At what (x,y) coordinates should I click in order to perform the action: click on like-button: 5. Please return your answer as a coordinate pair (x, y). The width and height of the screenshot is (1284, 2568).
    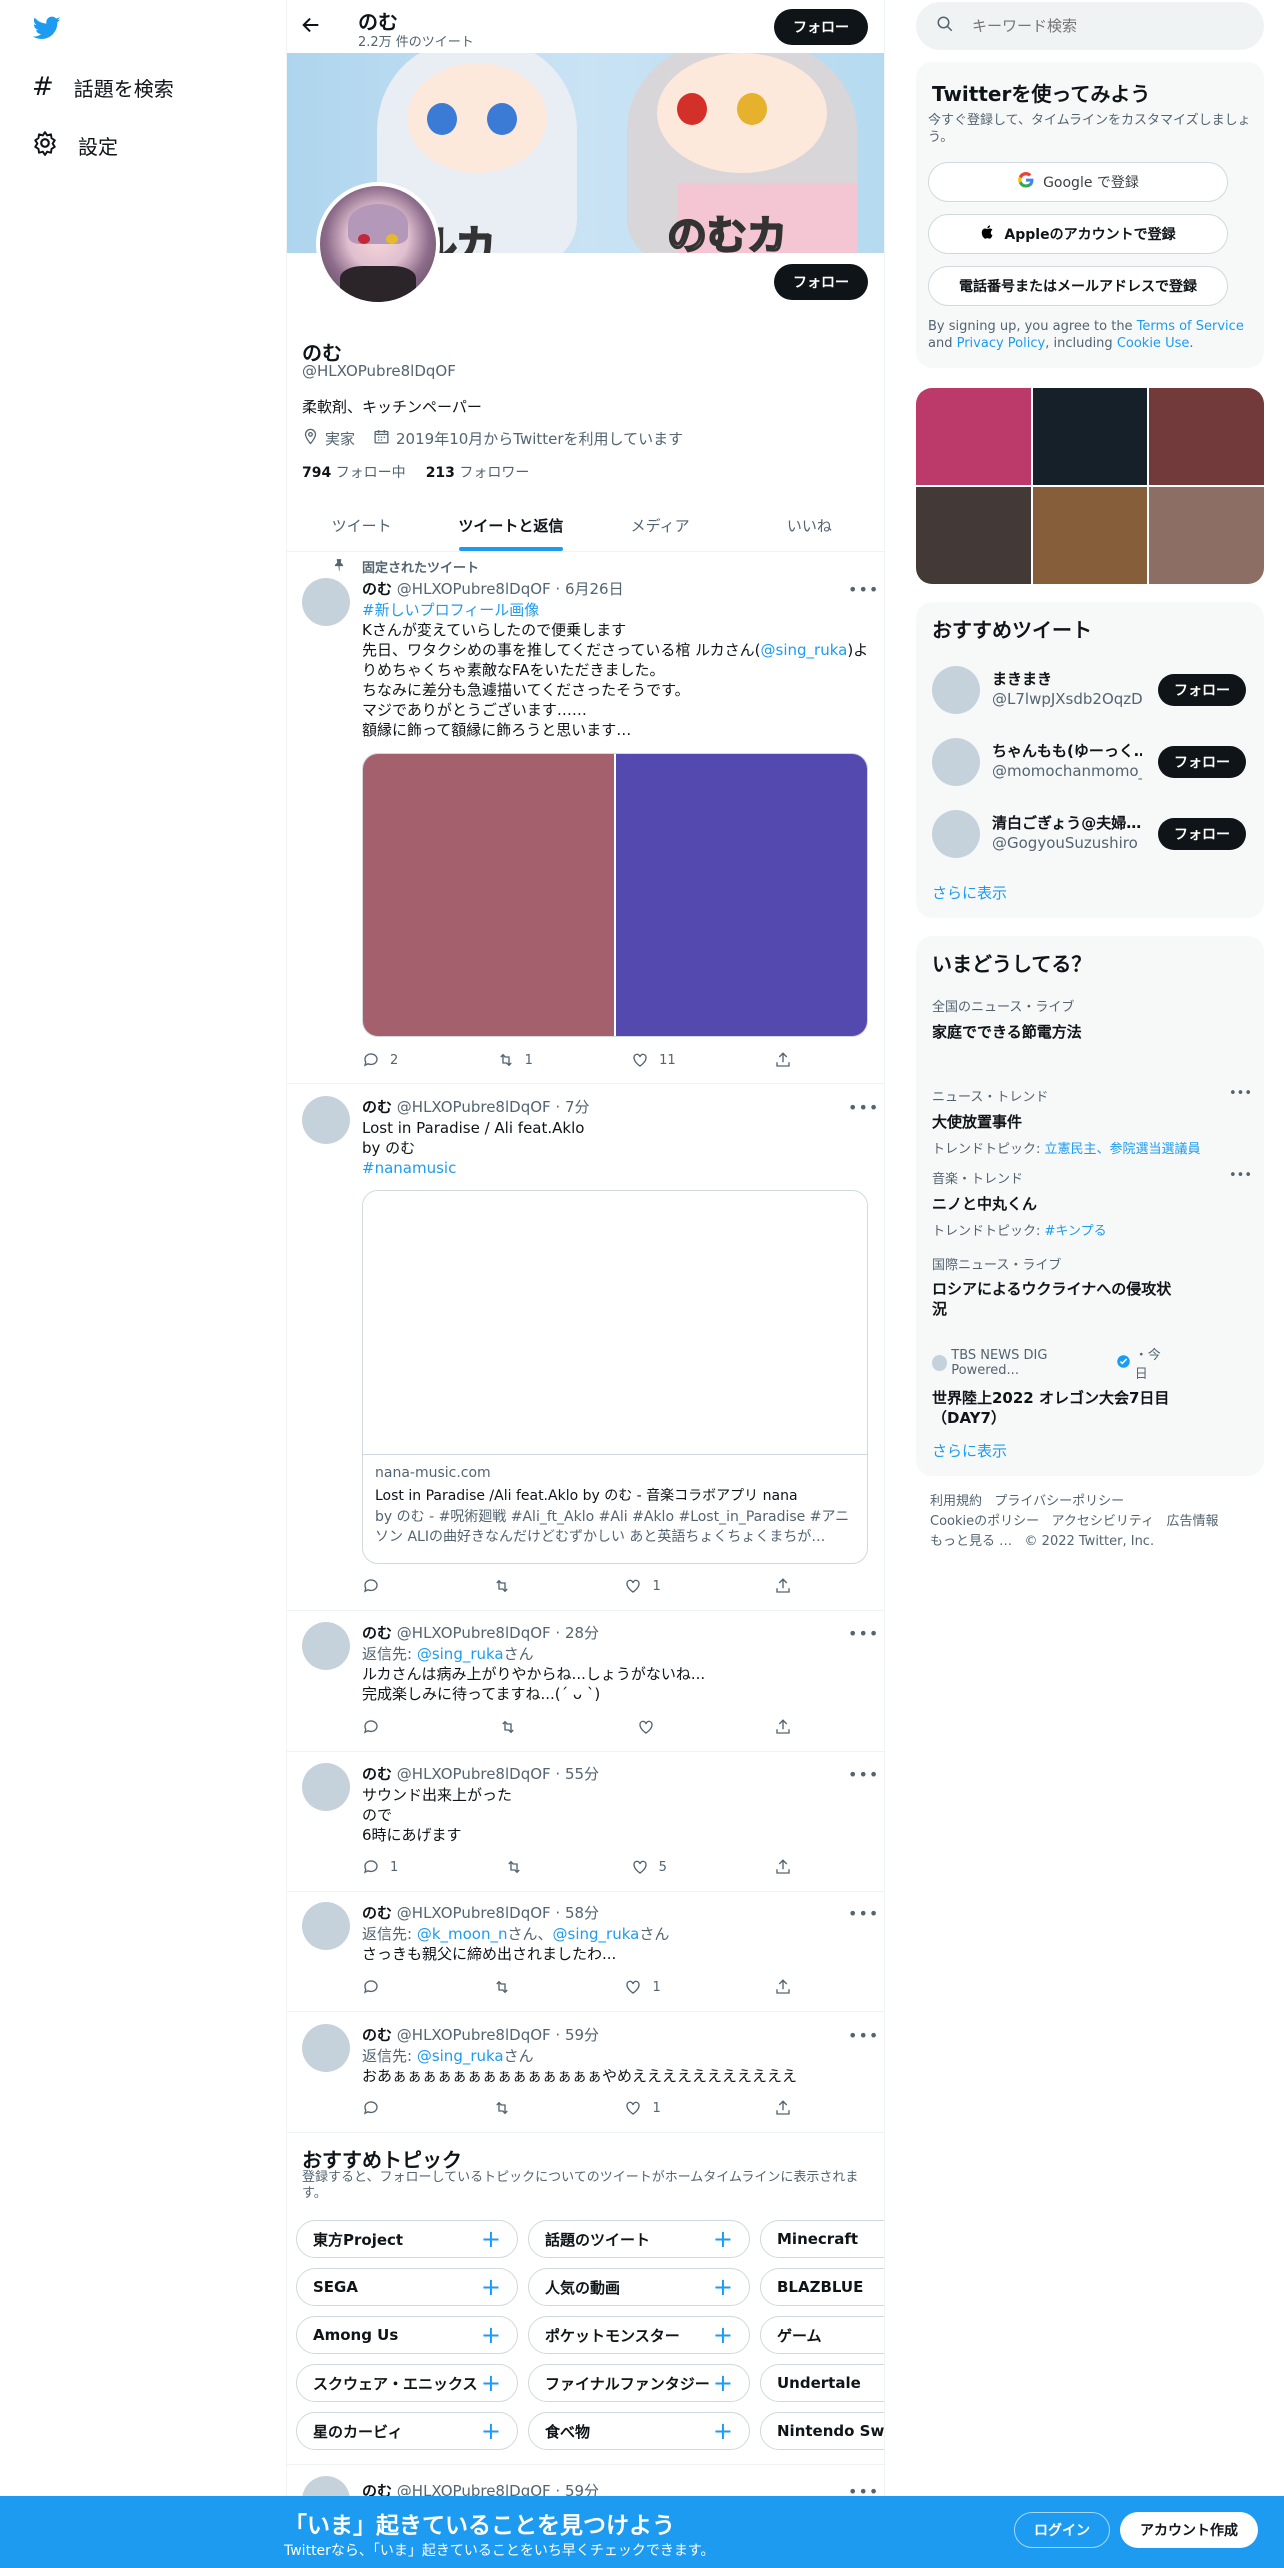
    Looking at the image, I should click on (649, 1867).